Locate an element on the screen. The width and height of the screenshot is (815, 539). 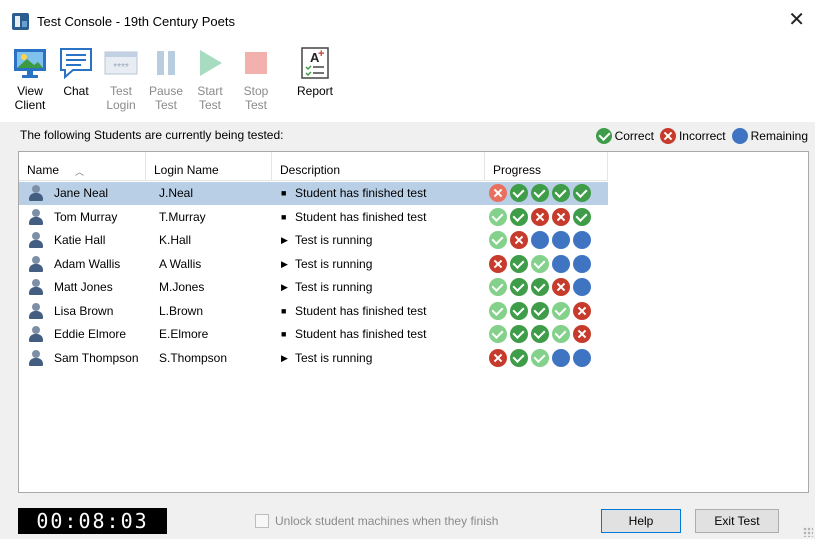
legend-remaining: Remaining is located at coordinates (779, 136).